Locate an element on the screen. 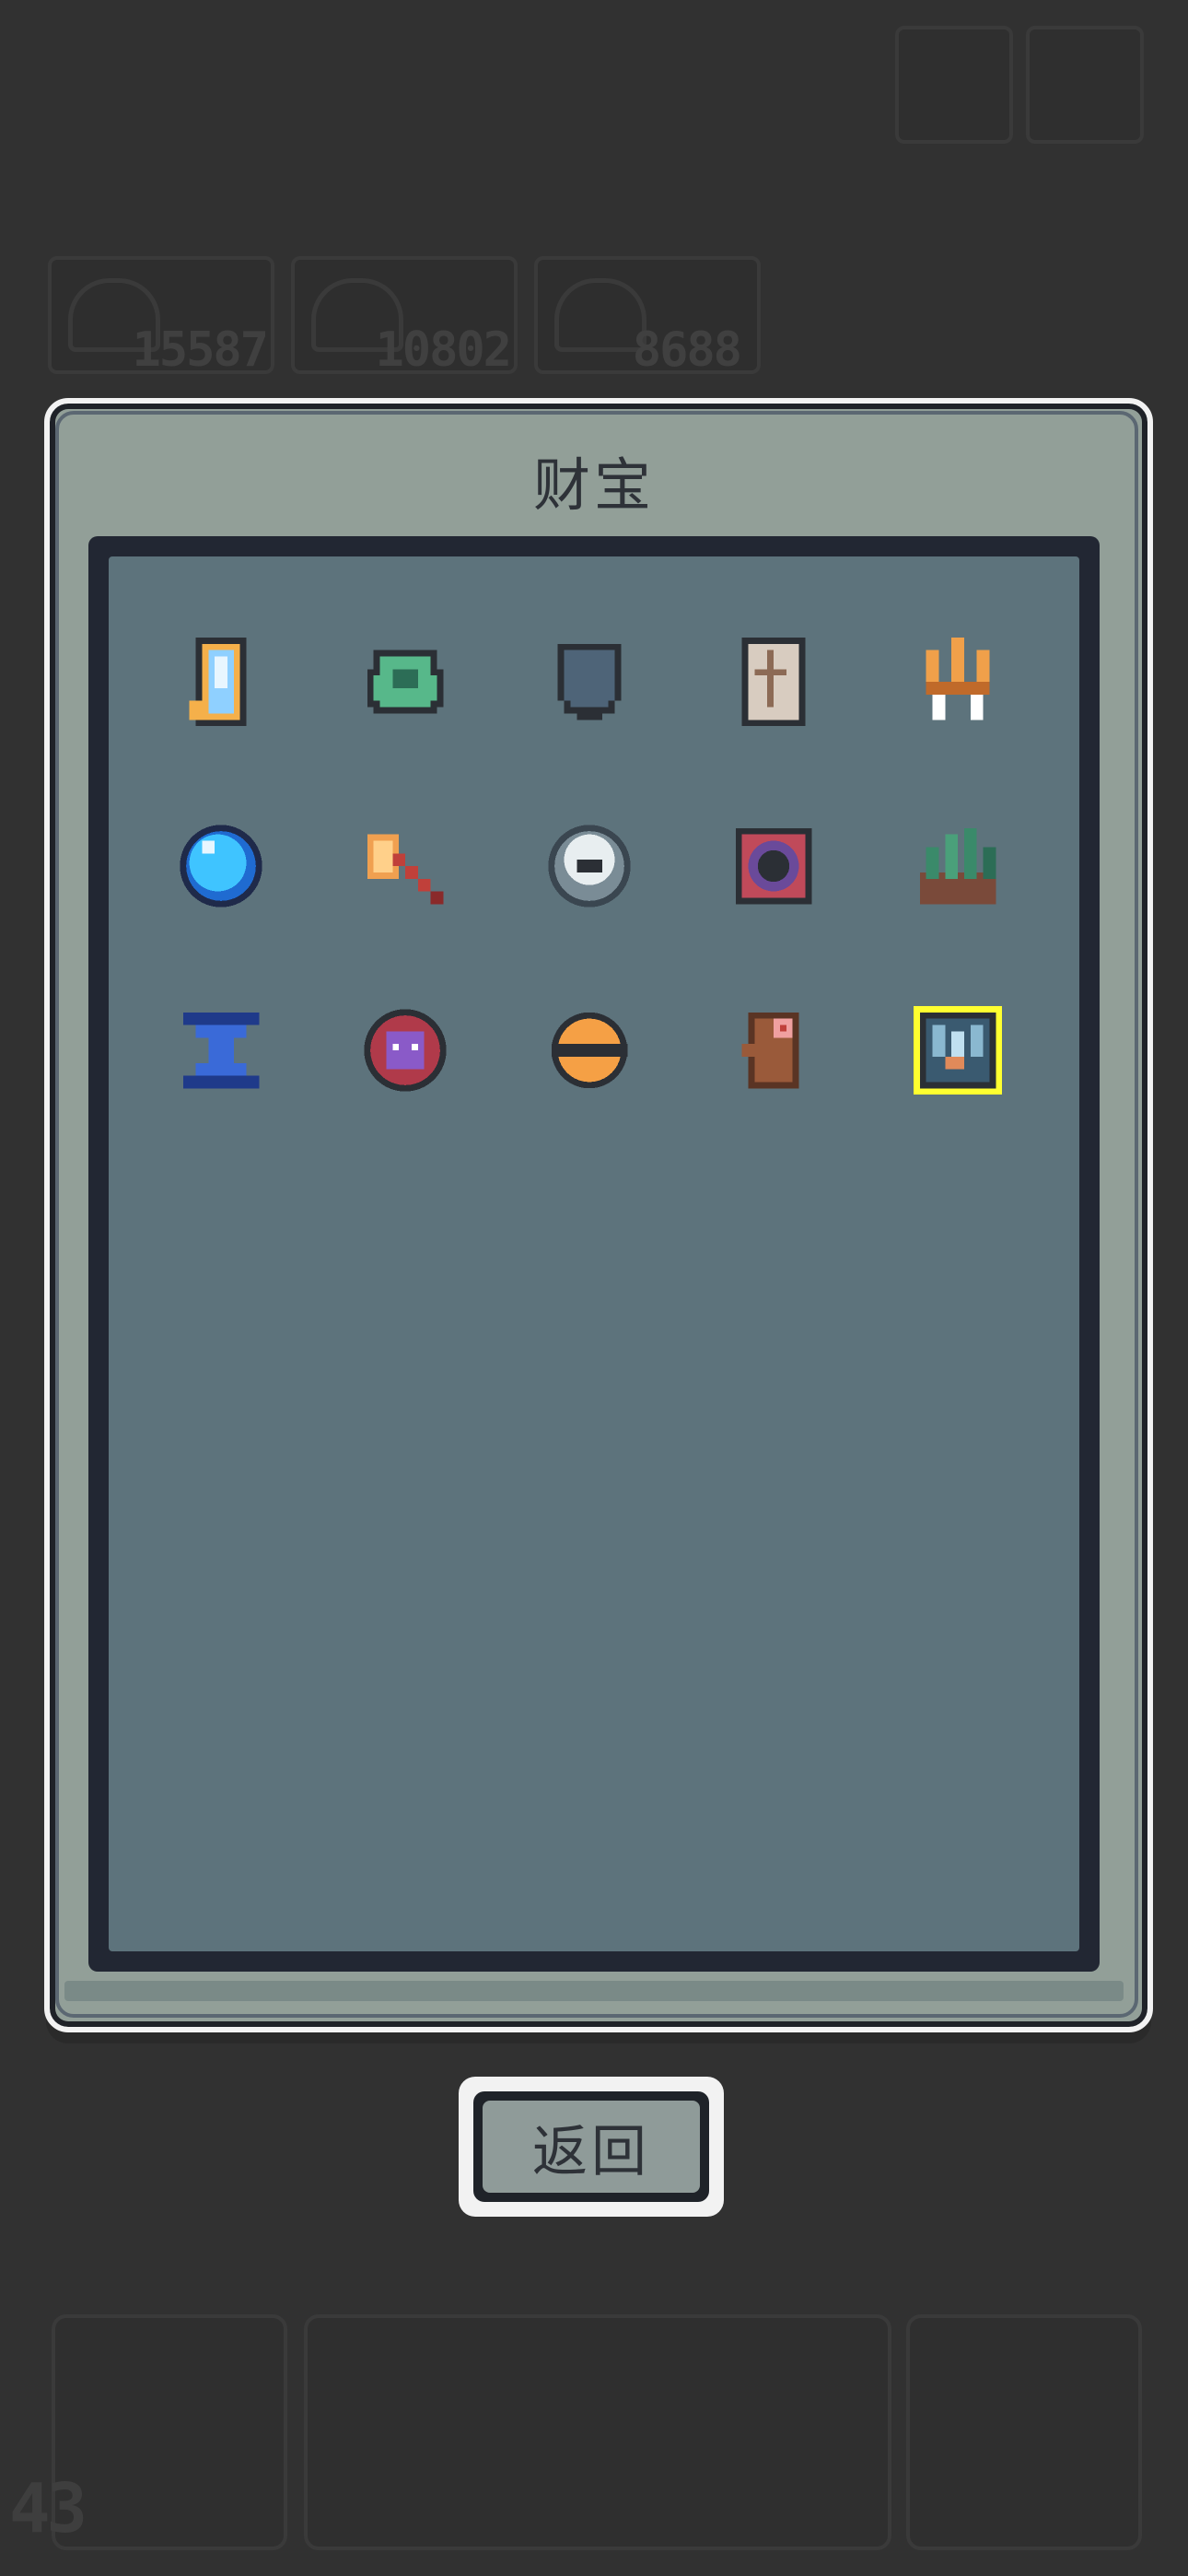 This screenshot has height=2576, width=1188. demon-emblem-icon is located at coordinates (405, 1050).